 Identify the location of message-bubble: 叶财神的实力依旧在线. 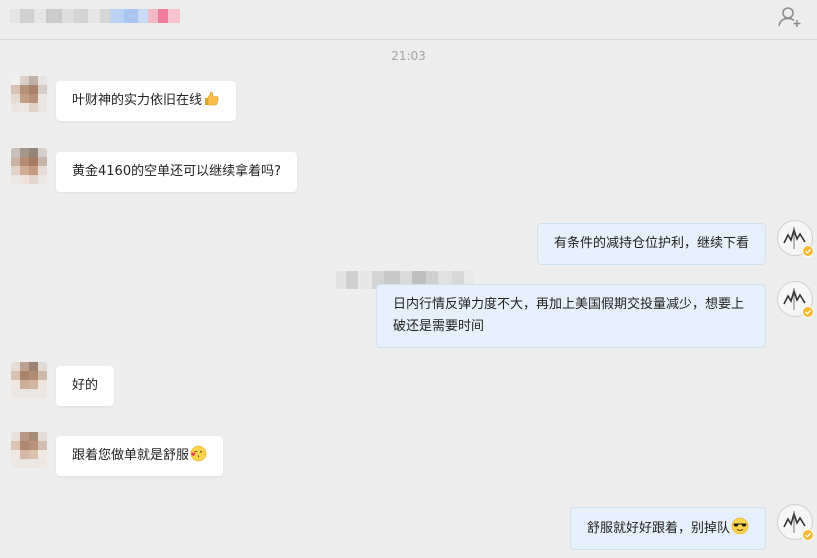
(146, 101).